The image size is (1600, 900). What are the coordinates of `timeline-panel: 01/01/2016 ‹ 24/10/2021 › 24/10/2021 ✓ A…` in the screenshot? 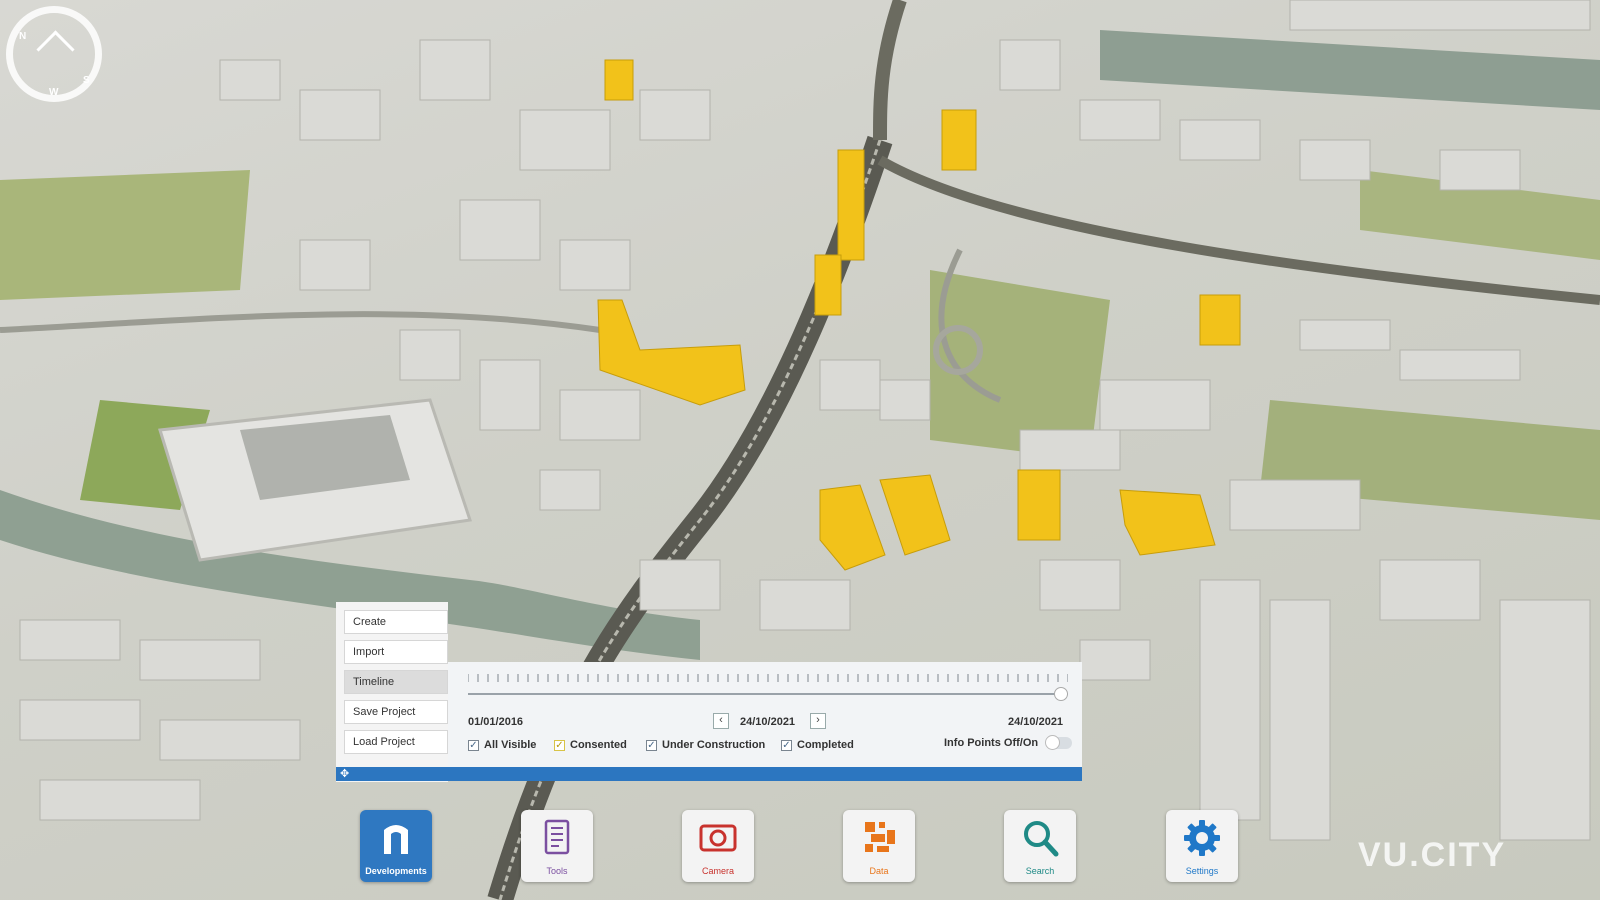 It's located at (765, 714).